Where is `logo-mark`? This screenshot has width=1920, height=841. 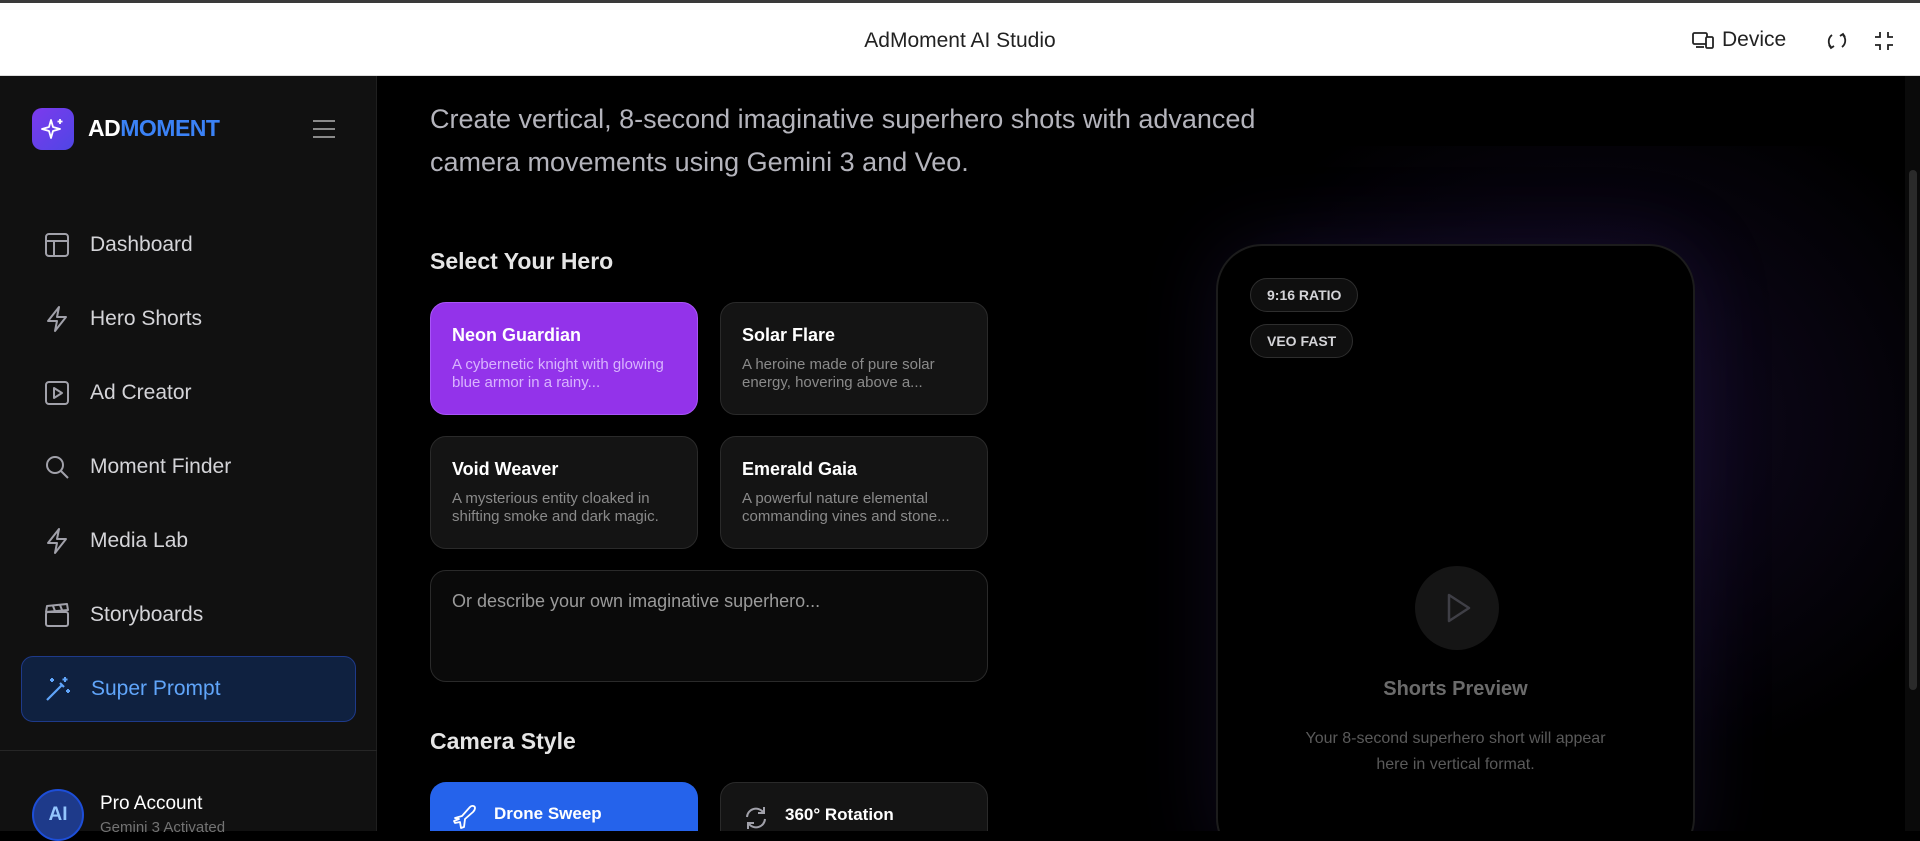
logo-mark is located at coordinates (53, 129).